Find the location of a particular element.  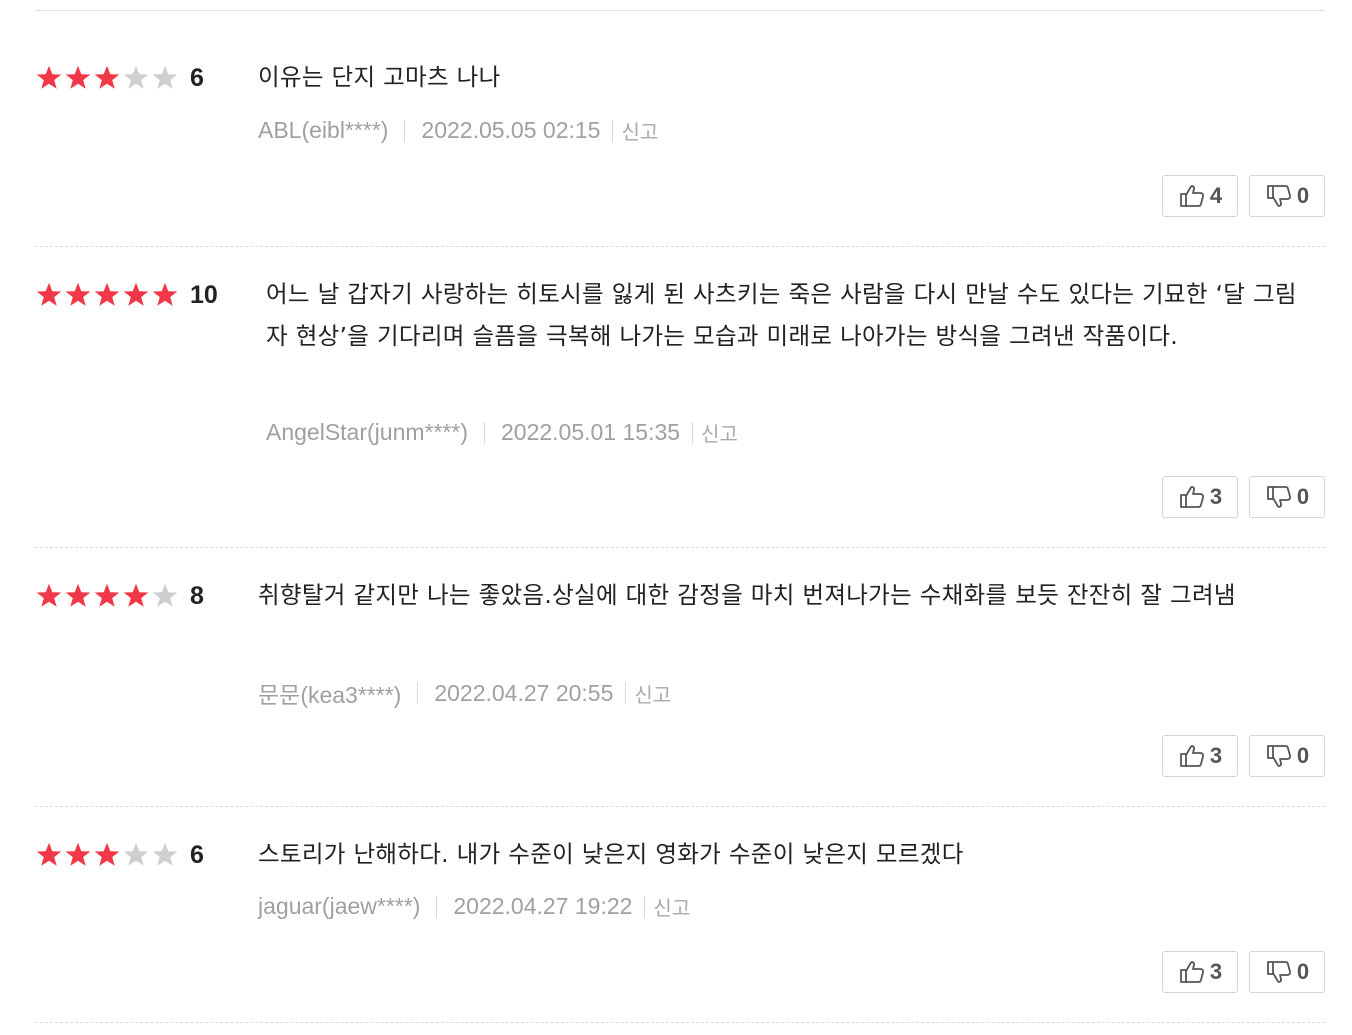

like-count: 4 is located at coordinates (1216, 195).